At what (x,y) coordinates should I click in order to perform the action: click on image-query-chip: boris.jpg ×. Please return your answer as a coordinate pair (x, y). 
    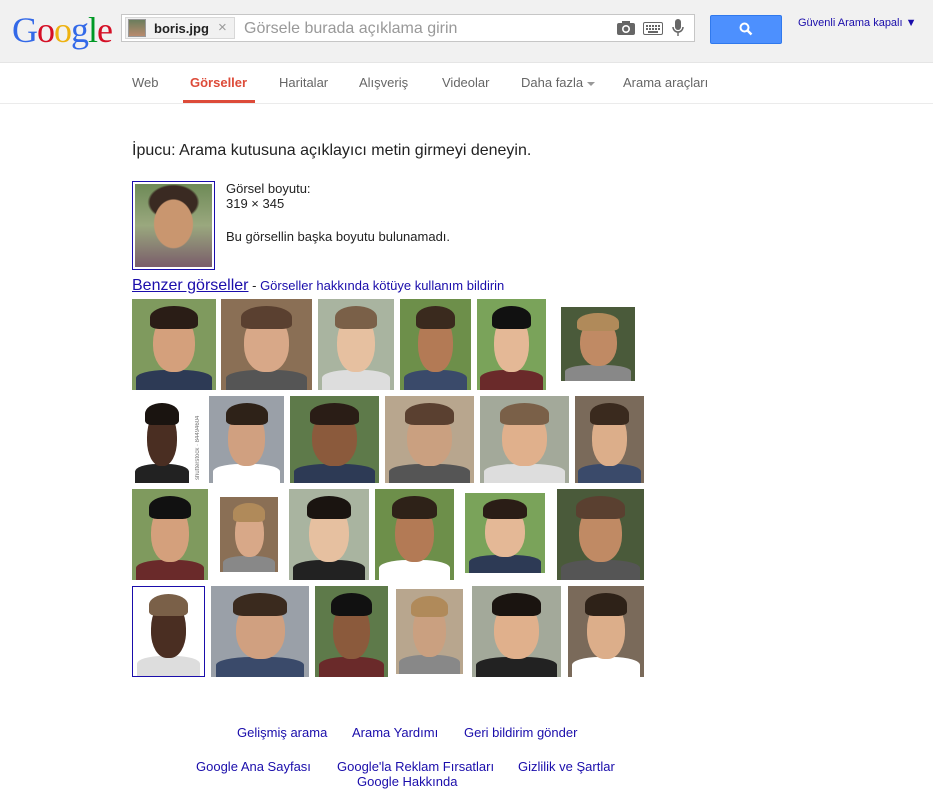
    Looking at the image, I should click on (180, 28).